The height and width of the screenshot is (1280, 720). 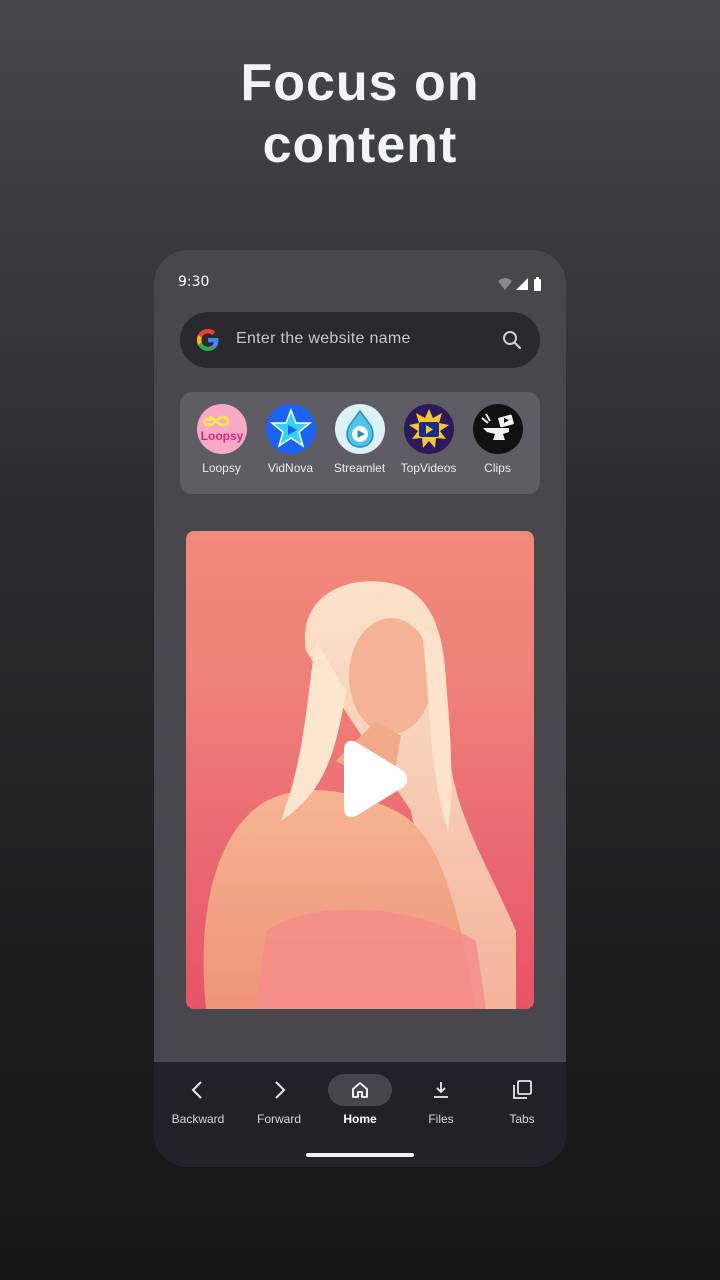 I want to click on search-bar: Enter the website name, so click(x=360, y=340).